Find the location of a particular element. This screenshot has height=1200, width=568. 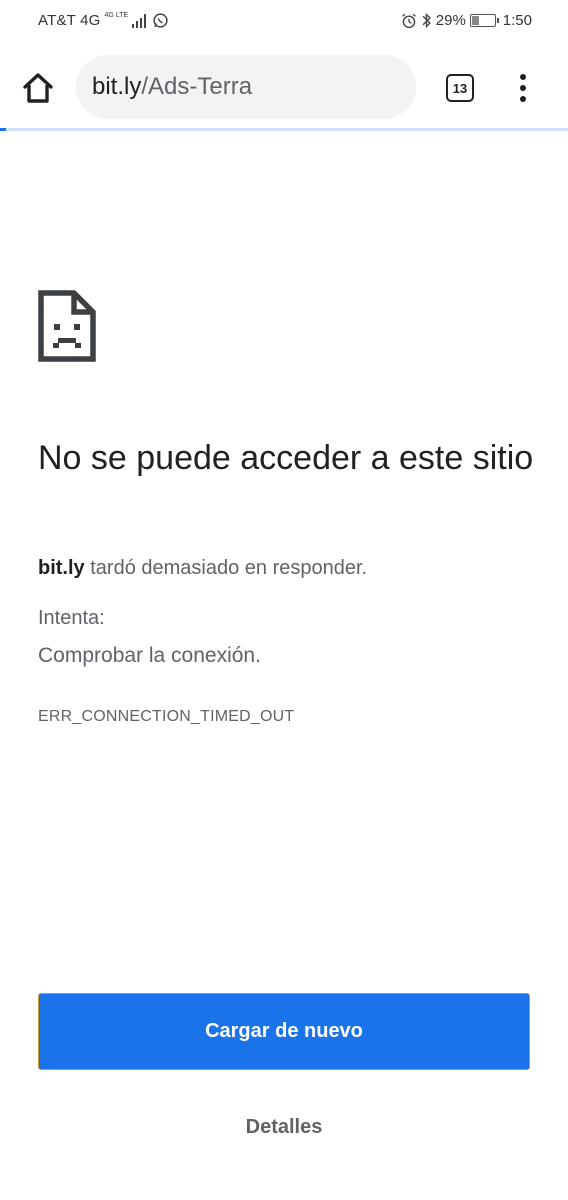

error-description: bit.ly tardó demasiado en responder. is located at coordinates (202, 568).